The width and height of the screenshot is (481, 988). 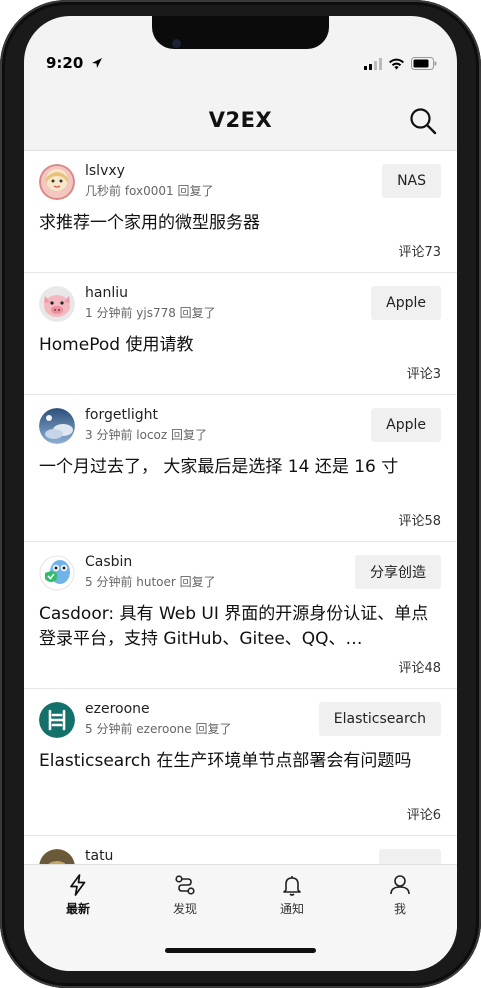 What do you see at coordinates (146, 435) in the screenshot?
I see `reply-meta: 3 分钟前 locoz 回复了` at bounding box center [146, 435].